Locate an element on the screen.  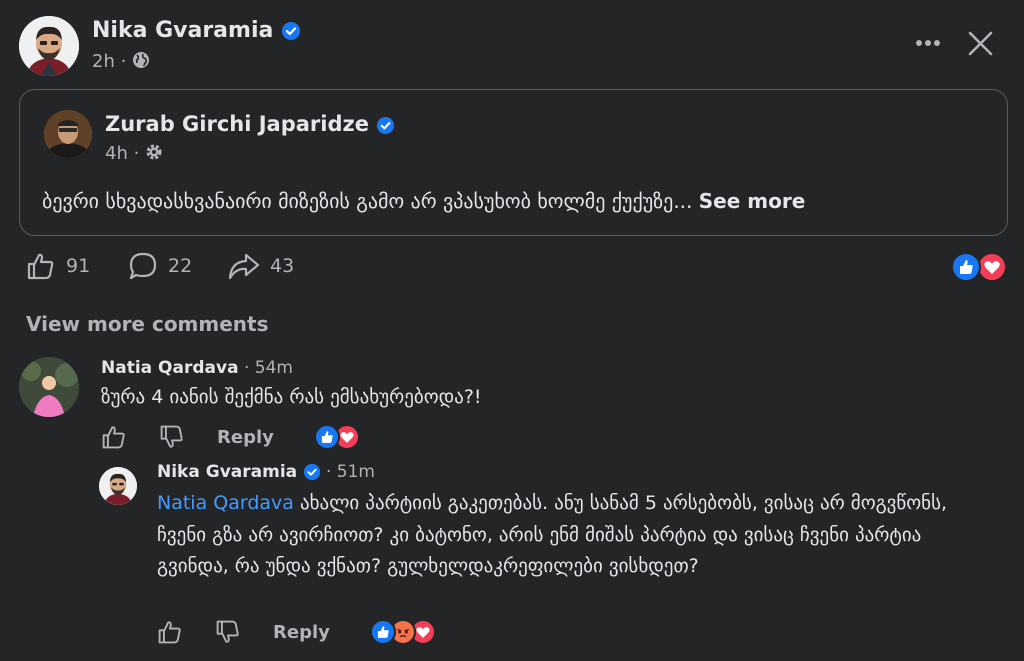
post-time: 2h is located at coordinates (103, 61).